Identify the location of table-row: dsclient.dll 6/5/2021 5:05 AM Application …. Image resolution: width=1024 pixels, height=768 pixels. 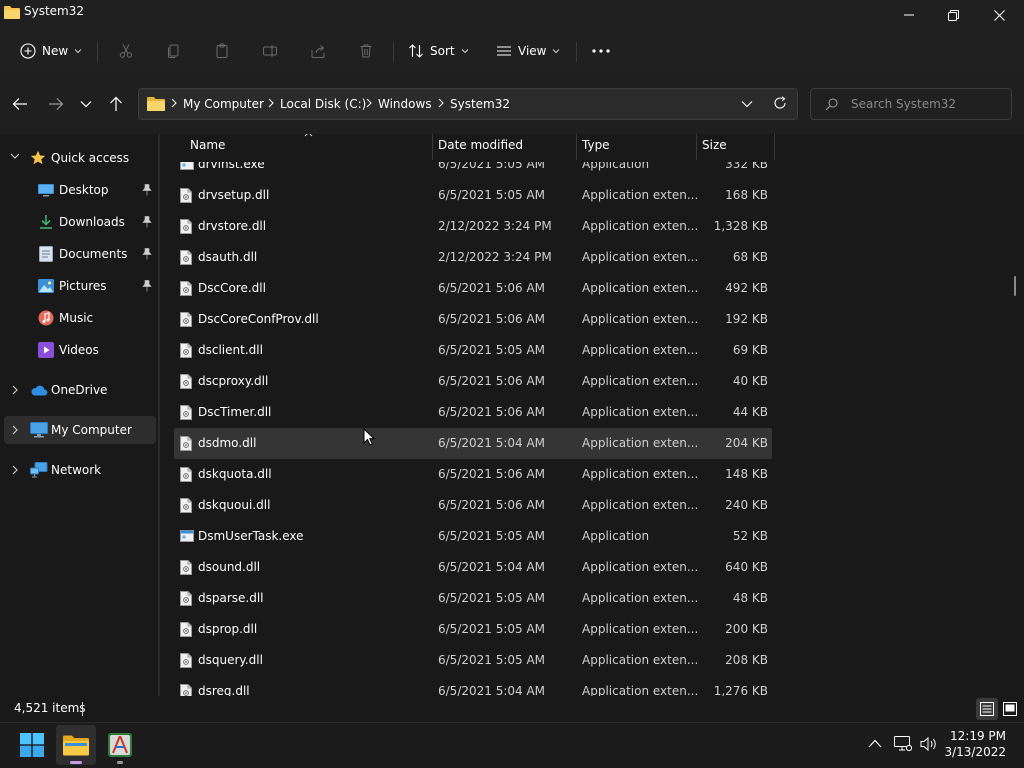
(473, 350).